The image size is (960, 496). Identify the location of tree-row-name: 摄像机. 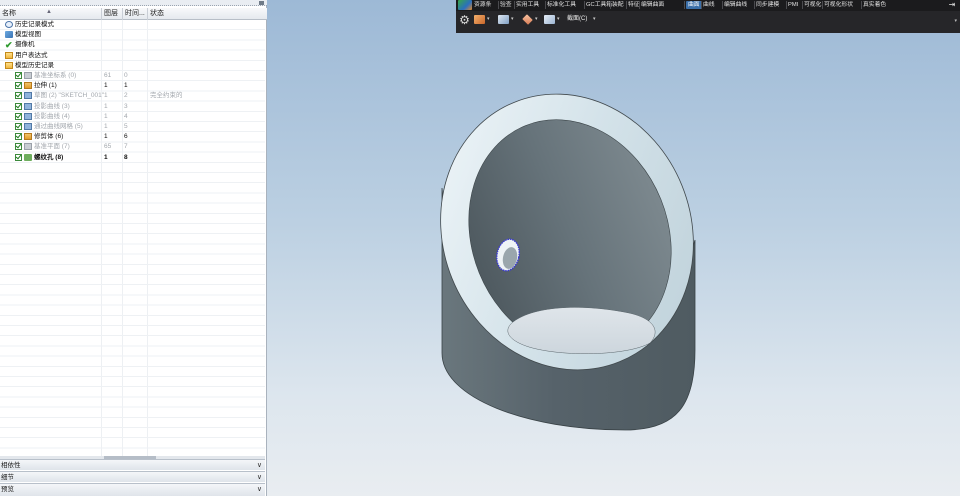
(25, 45).